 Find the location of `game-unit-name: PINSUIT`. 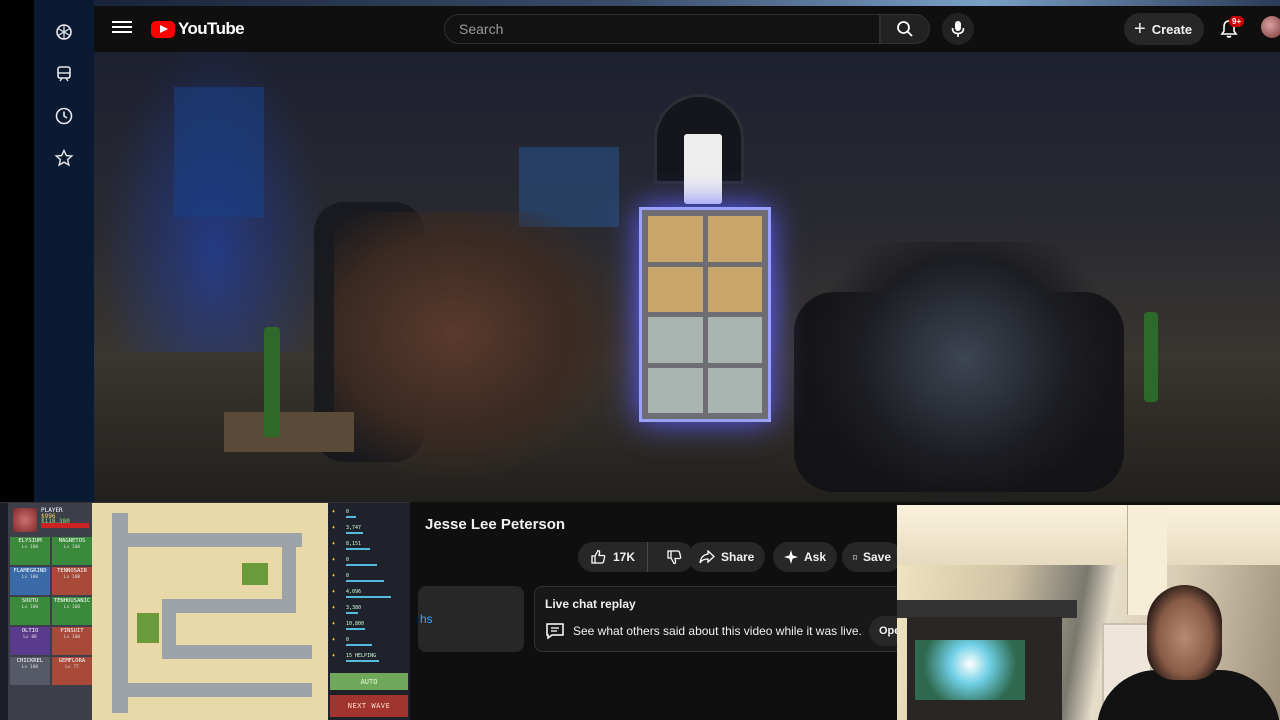

game-unit-name: PINSUIT is located at coordinates (72, 631).